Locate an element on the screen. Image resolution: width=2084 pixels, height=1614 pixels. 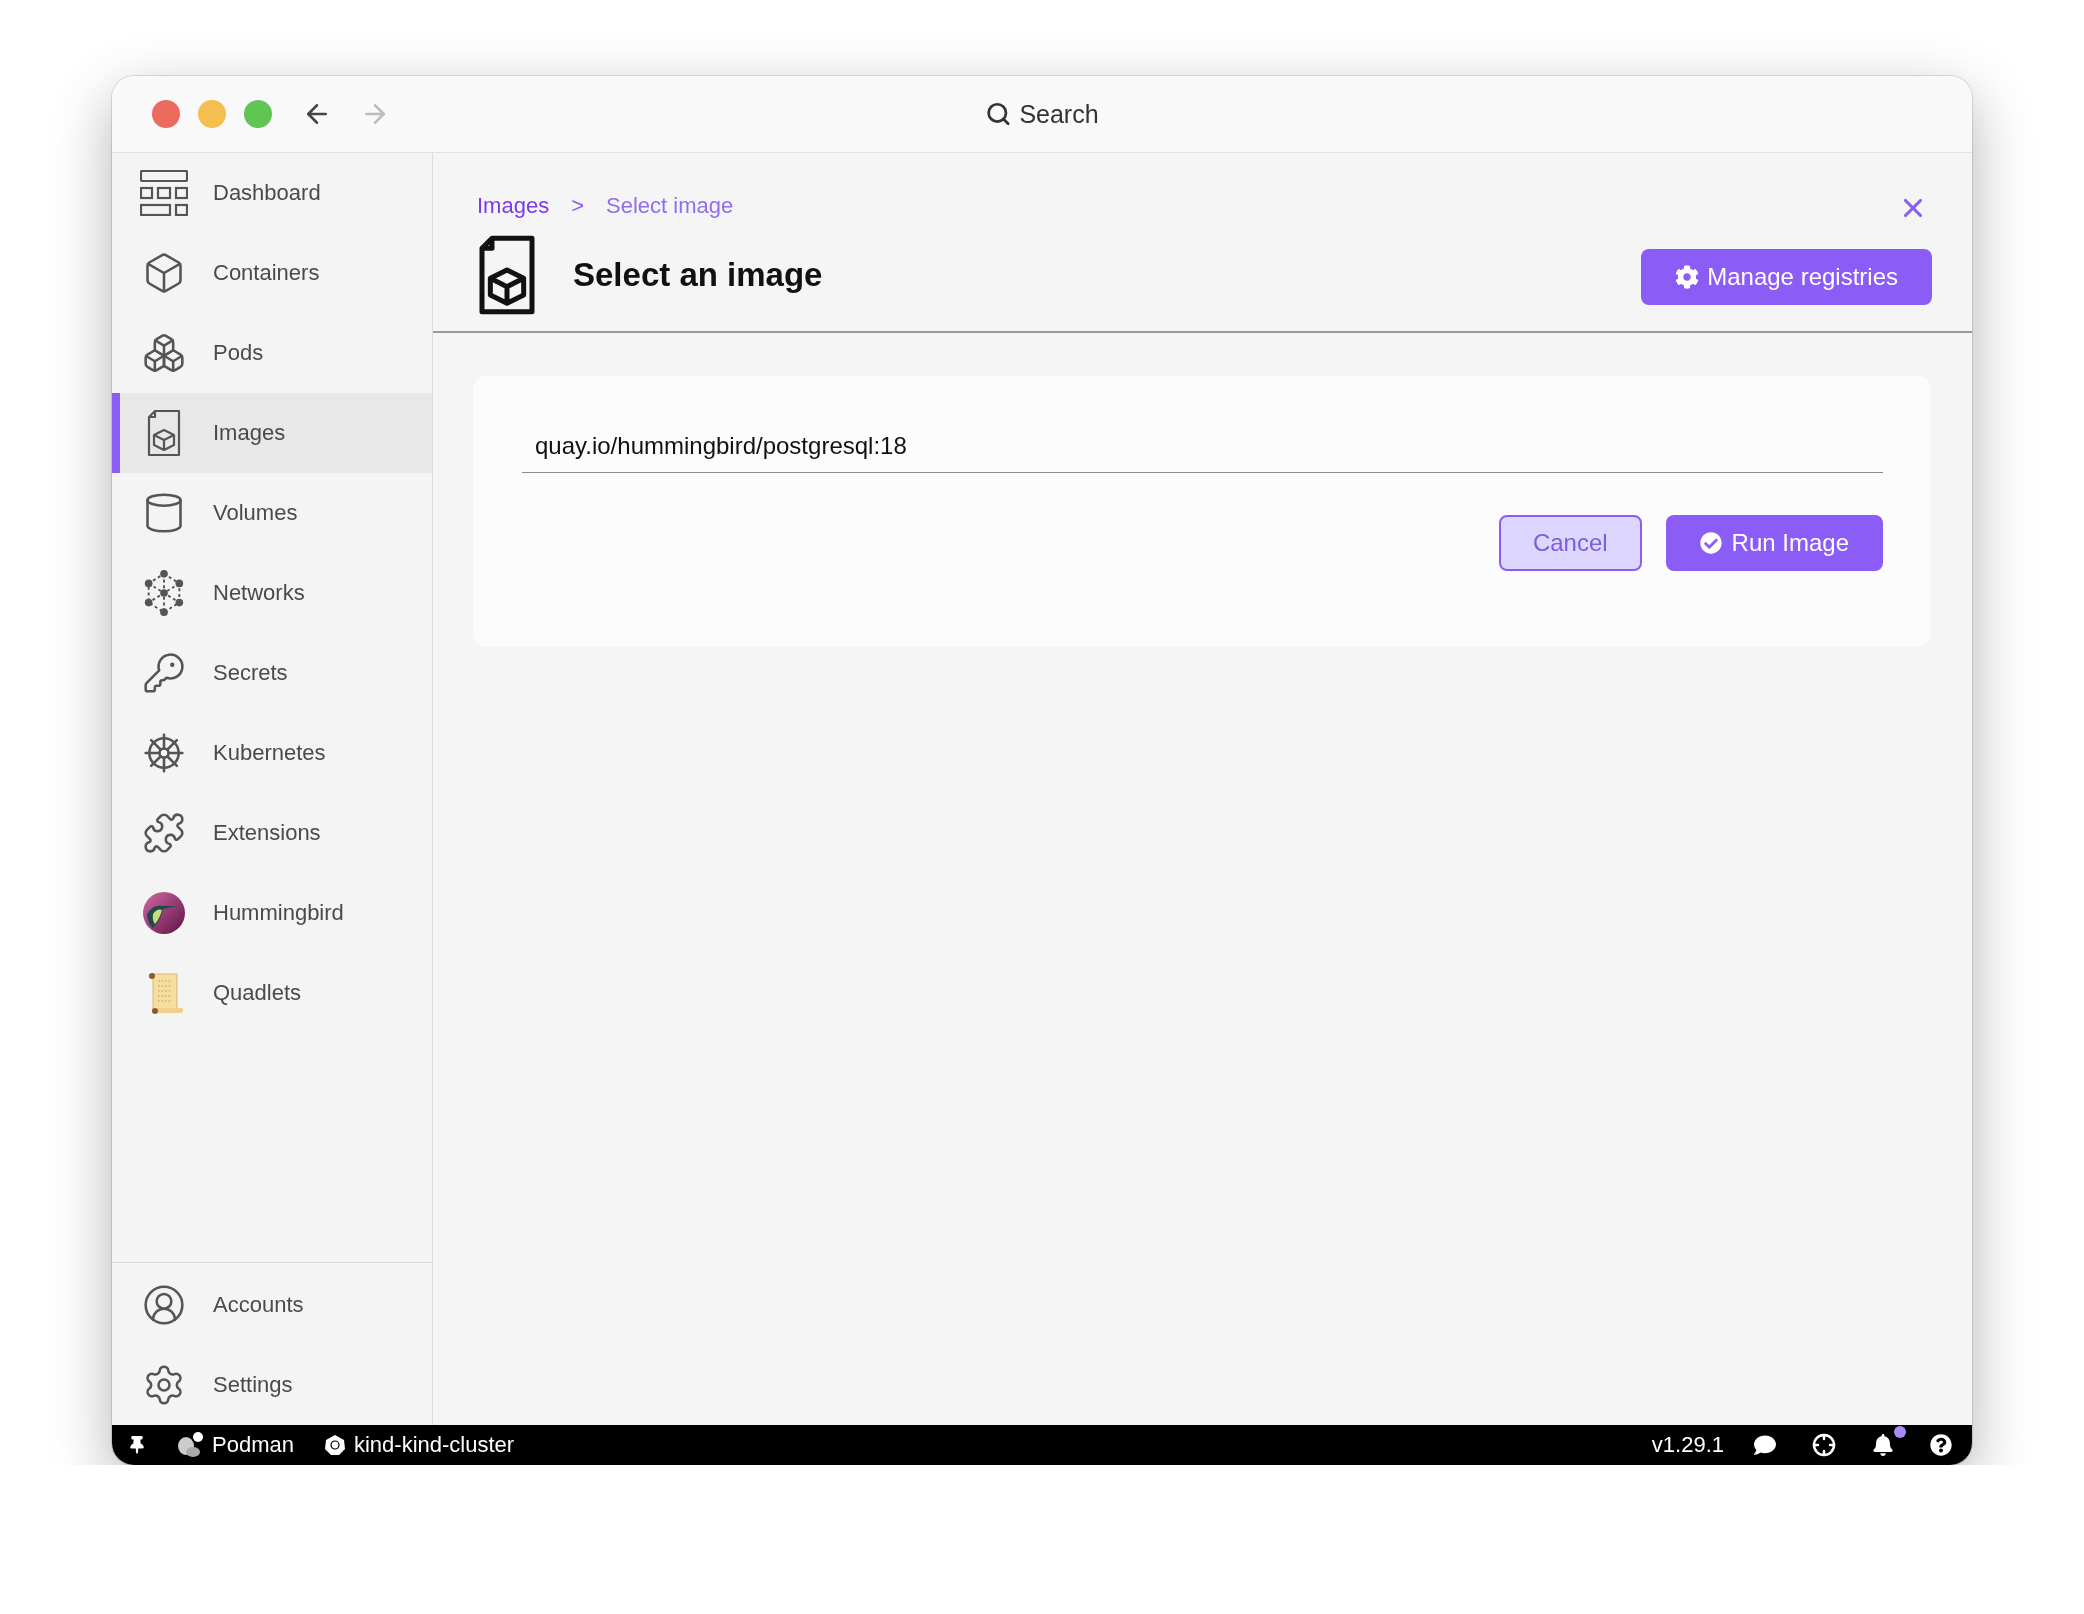
key-icon is located at coordinates (164, 673).